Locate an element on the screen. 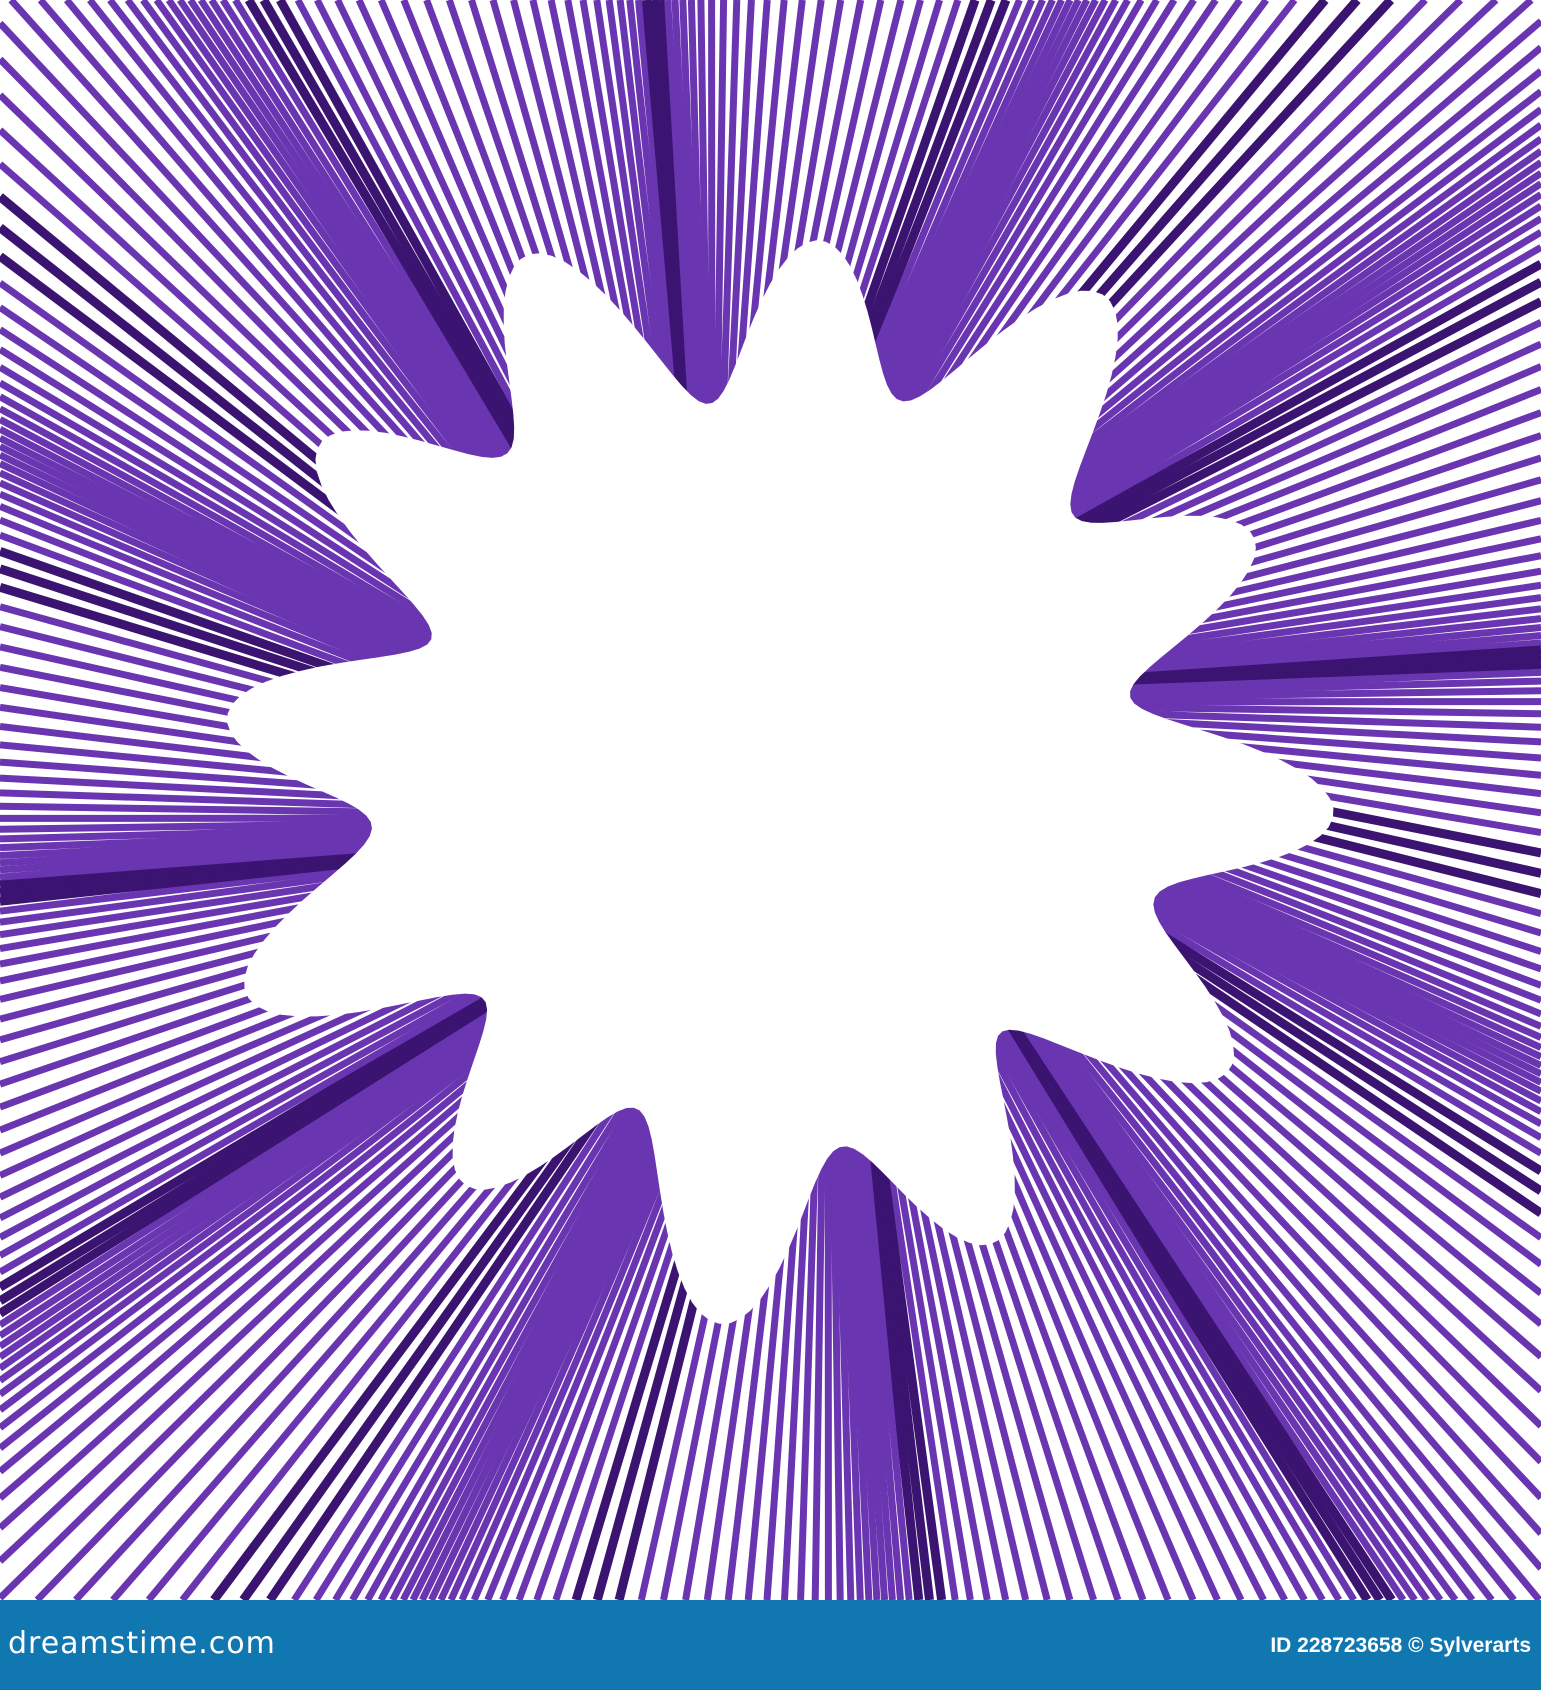 Image resolution: width=1541 pixels, height=1690 pixels. dreamstime-logo: dreamstime.com is located at coordinates (142, 1643).